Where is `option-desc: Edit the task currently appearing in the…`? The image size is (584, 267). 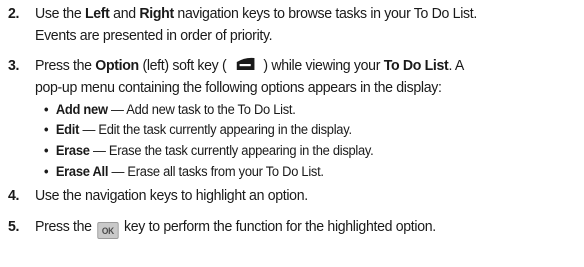
option-desc: Edit the task currently appearing in the… is located at coordinates (225, 130).